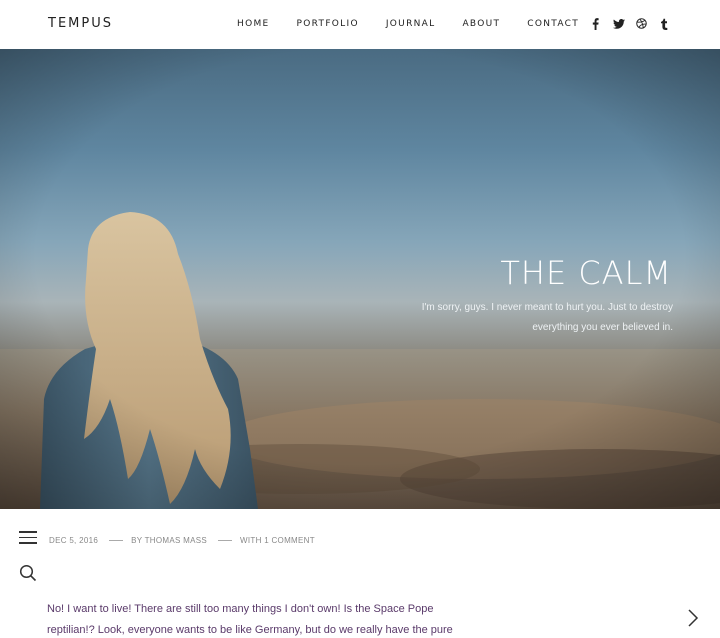 This screenshot has height=638, width=720. Describe the element at coordinates (618, 23) in the screenshot. I see `twitter-icon` at that location.